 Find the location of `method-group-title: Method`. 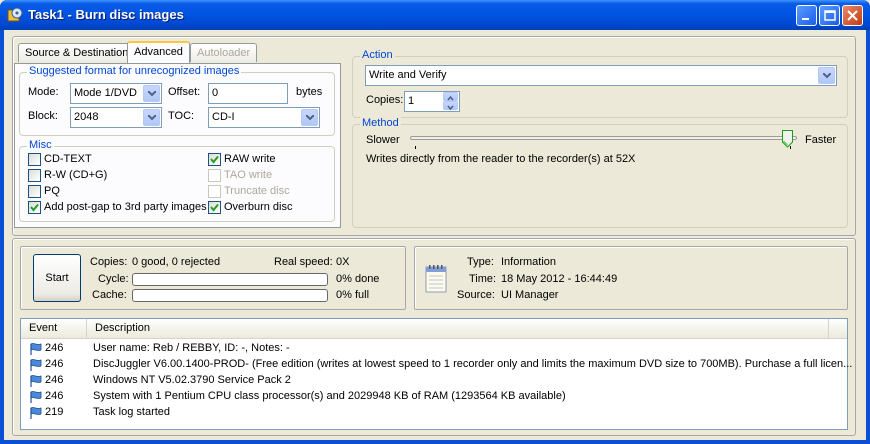

method-group-title: Method is located at coordinates (380, 123).